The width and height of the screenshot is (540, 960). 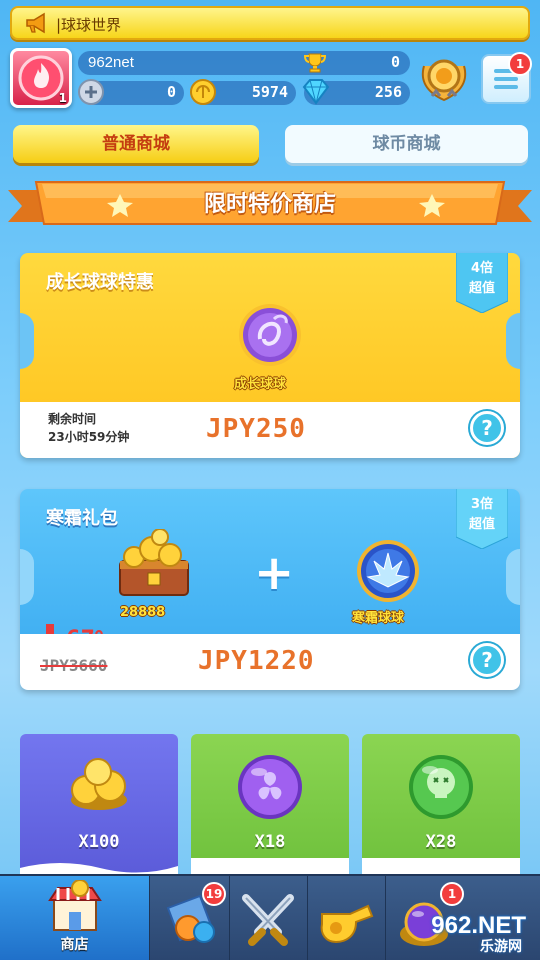 What do you see at coordinates (74, 945) in the screenshot?
I see `nav-shop-label: 商店` at bounding box center [74, 945].